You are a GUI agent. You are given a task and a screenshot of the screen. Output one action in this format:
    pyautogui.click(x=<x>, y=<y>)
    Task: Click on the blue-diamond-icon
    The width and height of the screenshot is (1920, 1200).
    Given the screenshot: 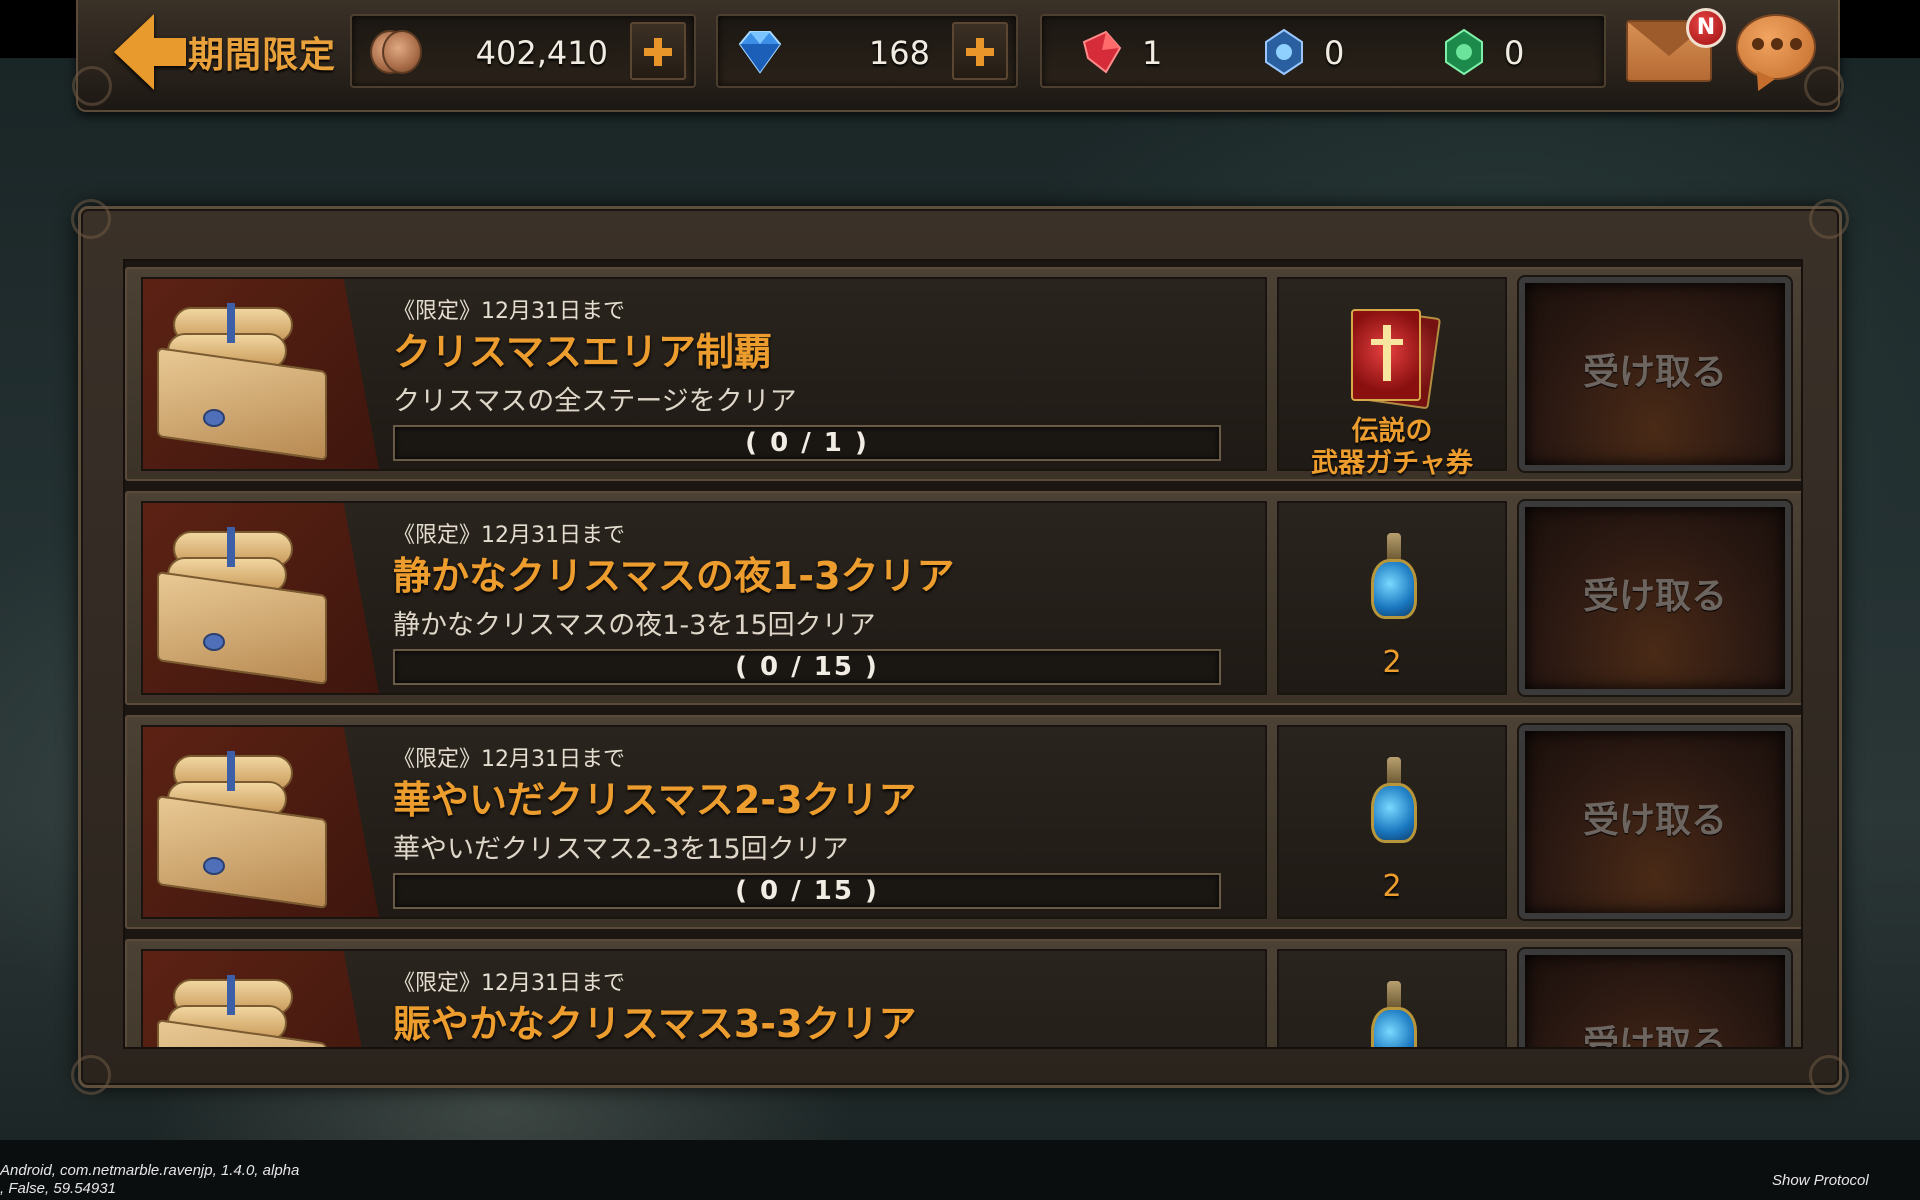 What is the action you would take?
    pyautogui.click(x=760, y=52)
    